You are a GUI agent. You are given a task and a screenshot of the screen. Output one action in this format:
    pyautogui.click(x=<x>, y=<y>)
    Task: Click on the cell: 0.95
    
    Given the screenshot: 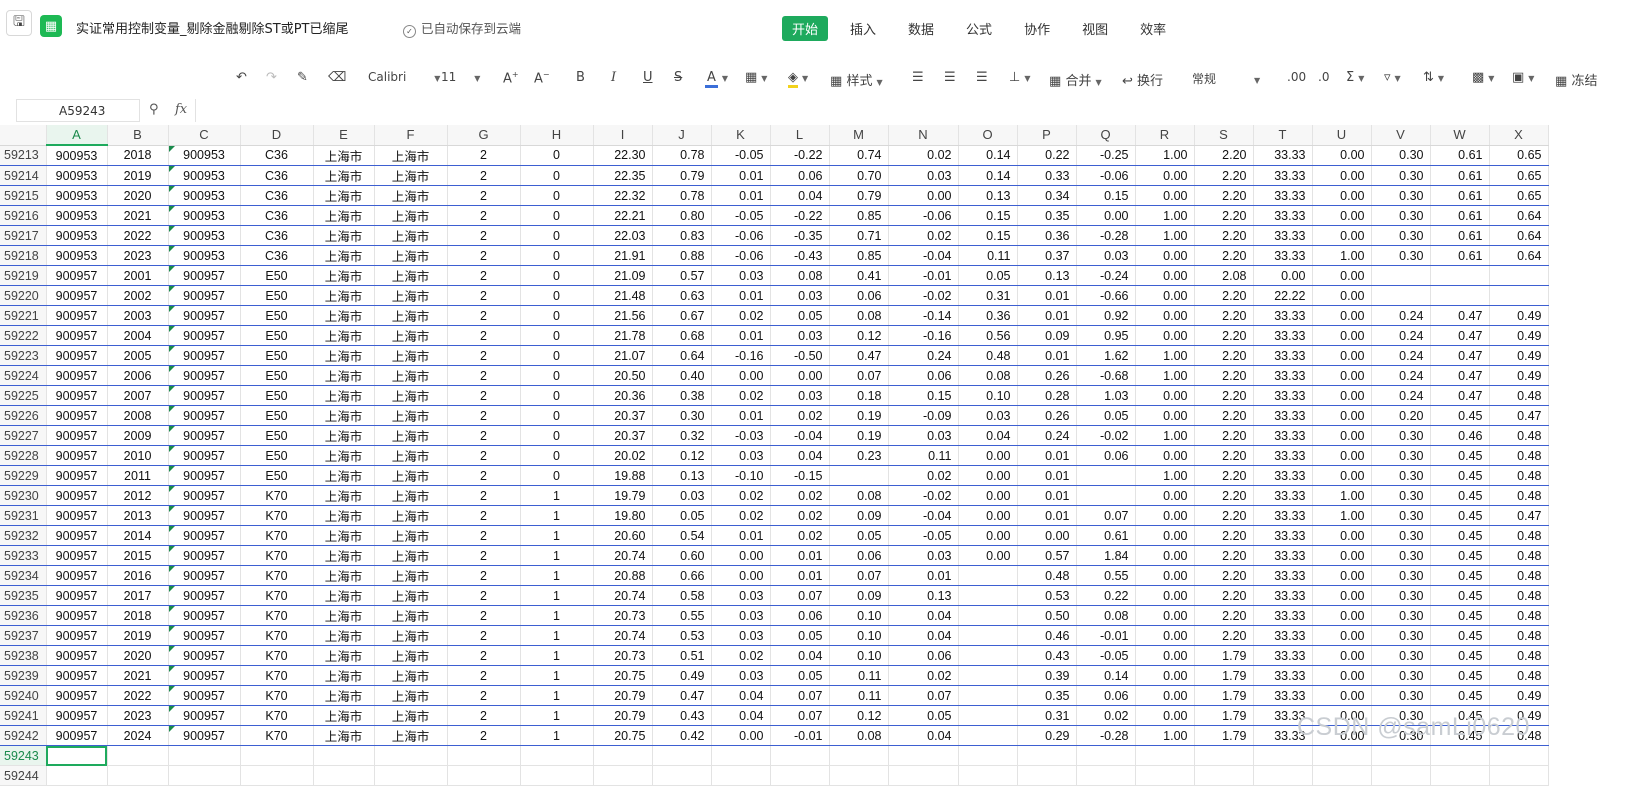 What is the action you would take?
    pyautogui.click(x=1106, y=335)
    